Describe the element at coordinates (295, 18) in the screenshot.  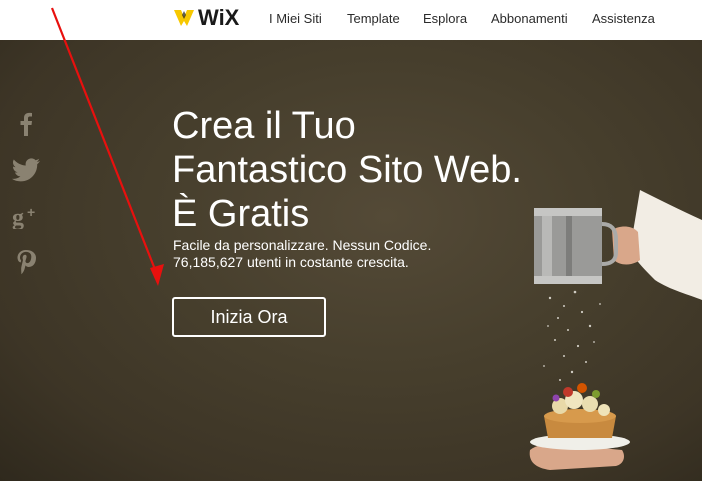
I see `nav-my-sites: I Miei Siti` at that location.